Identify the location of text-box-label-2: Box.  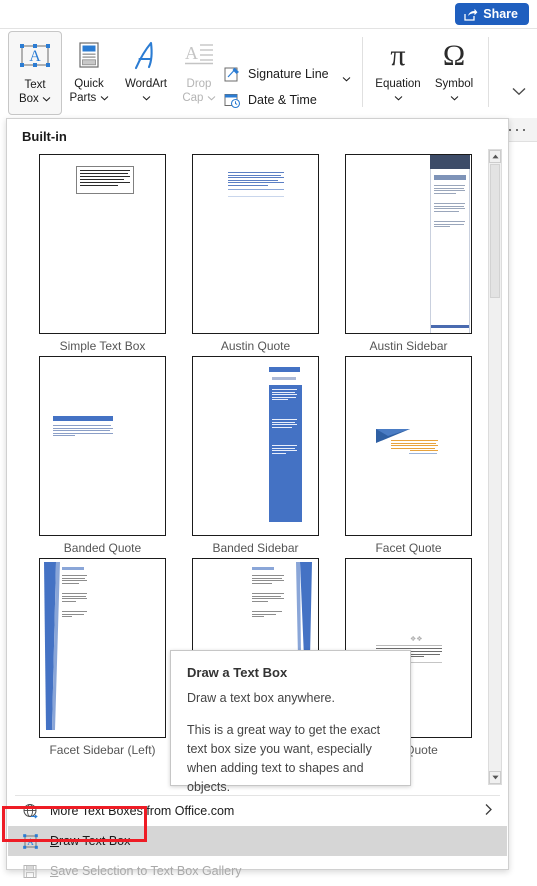
(35, 99).